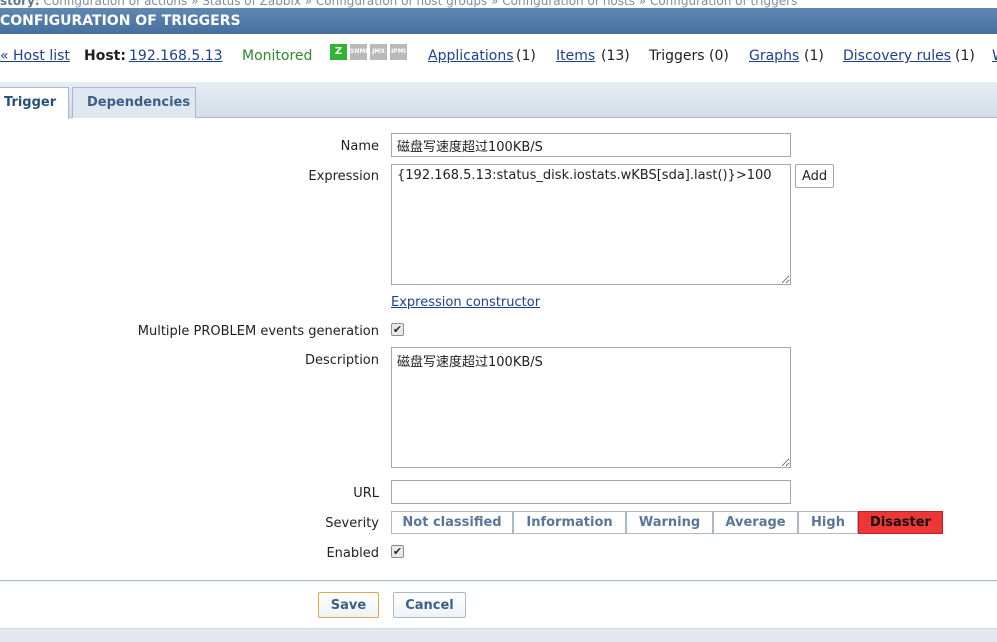  Describe the element at coordinates (669, 522) in the screenshot. I see `severity-warning: Warning` at that location.